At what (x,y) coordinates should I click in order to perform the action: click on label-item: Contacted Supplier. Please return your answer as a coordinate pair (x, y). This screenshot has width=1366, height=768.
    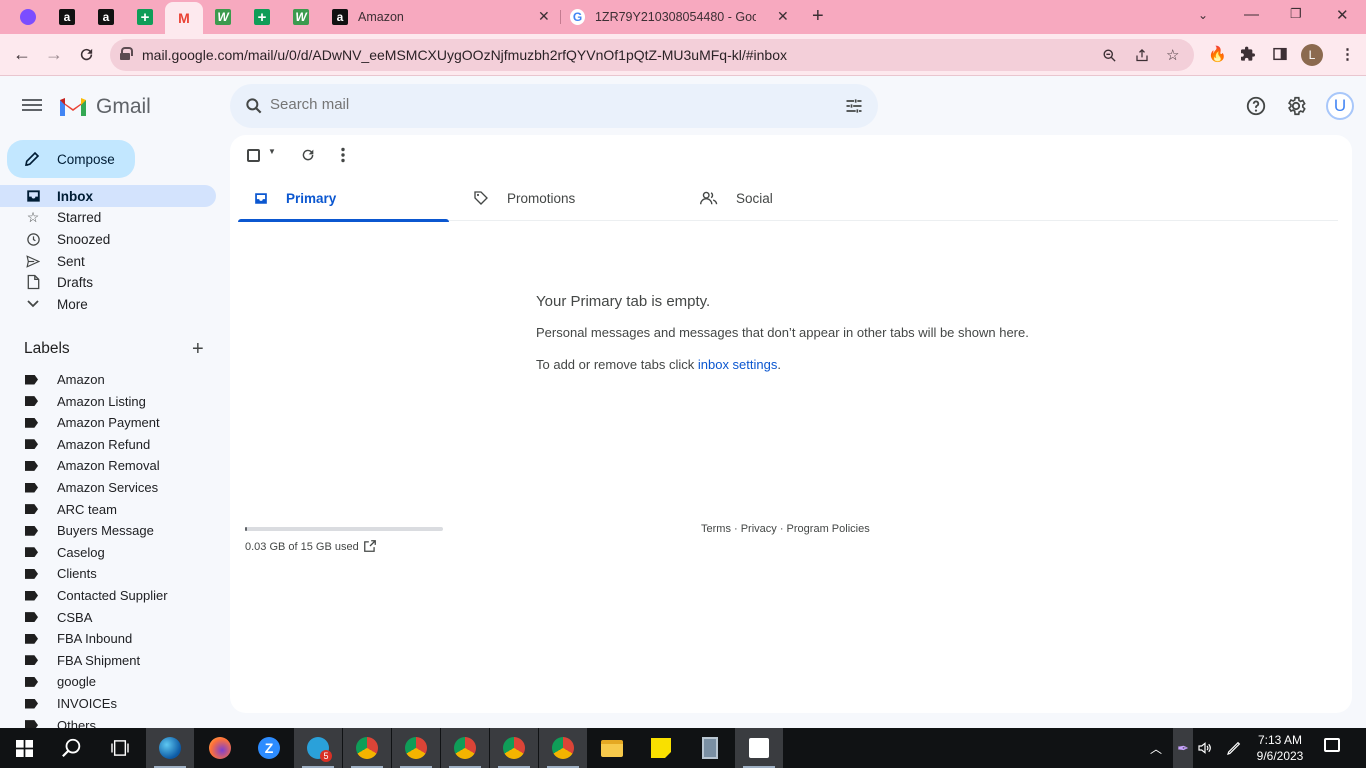
    Looking at the image, I should click on (108, 595).